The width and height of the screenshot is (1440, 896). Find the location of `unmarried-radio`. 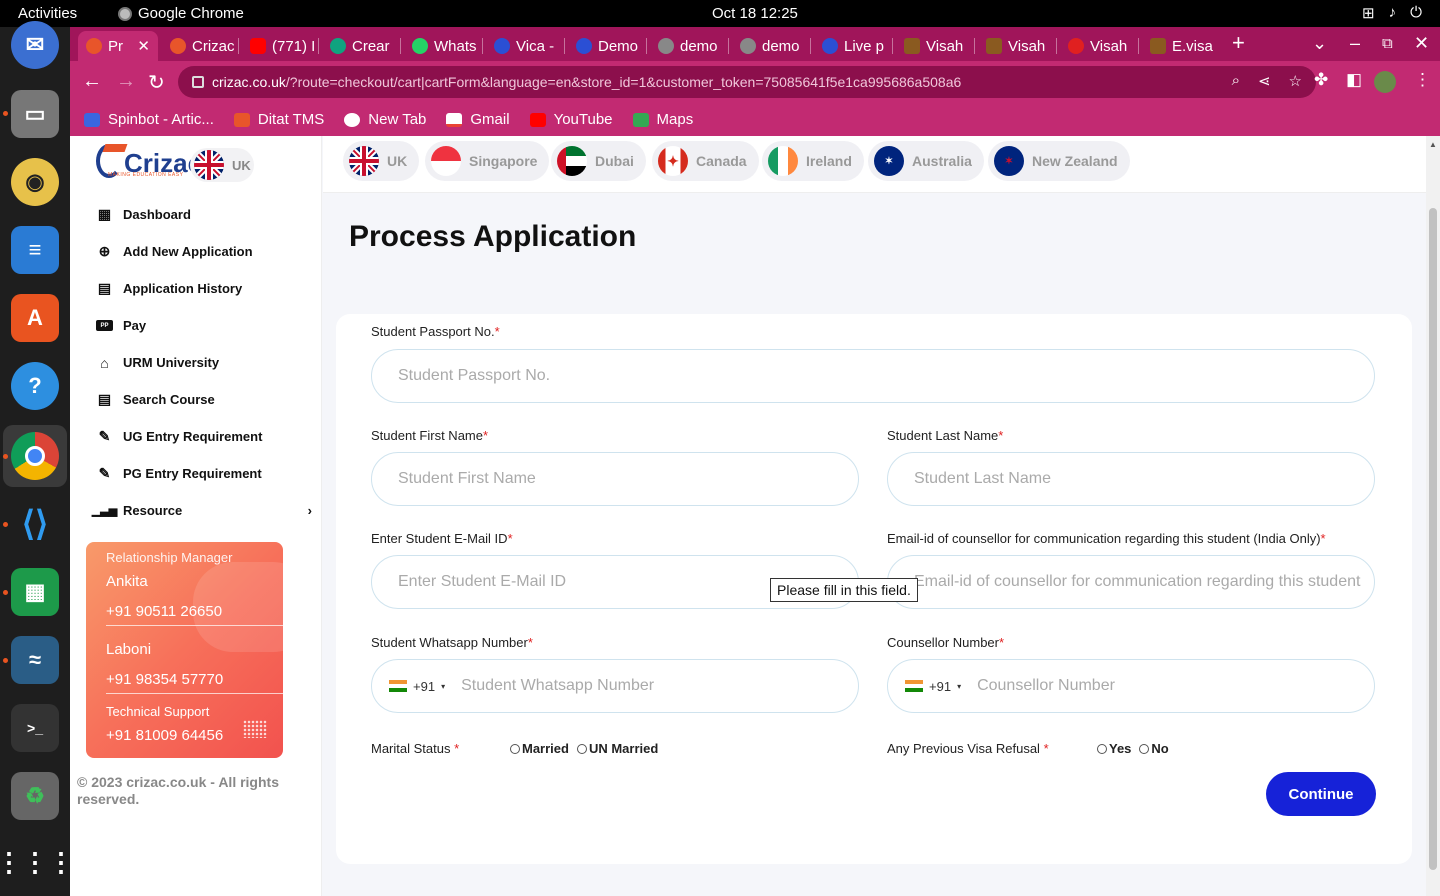

unmarried-radio is located at coordinates (581, 748).